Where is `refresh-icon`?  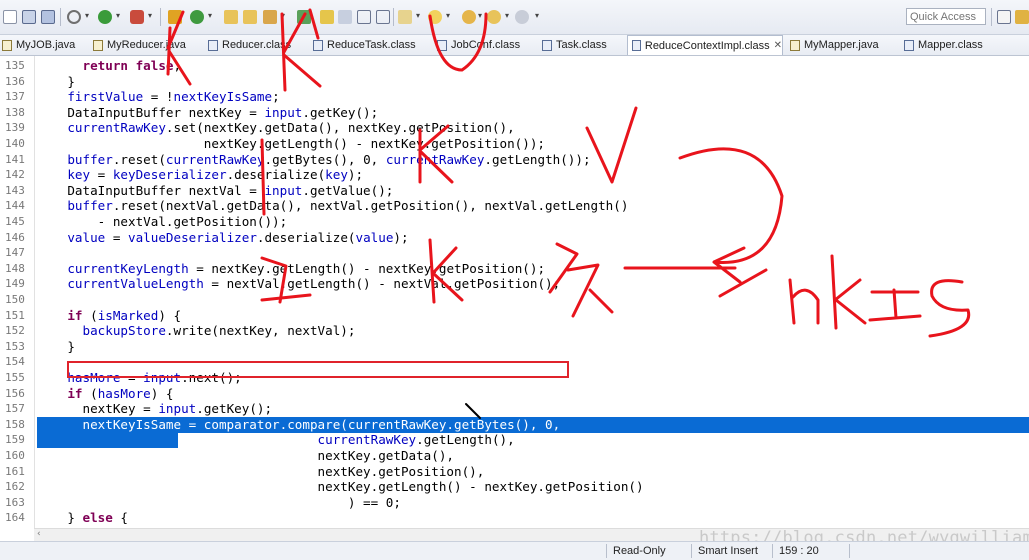 refresh-icon is located at coordinates (197, 17).